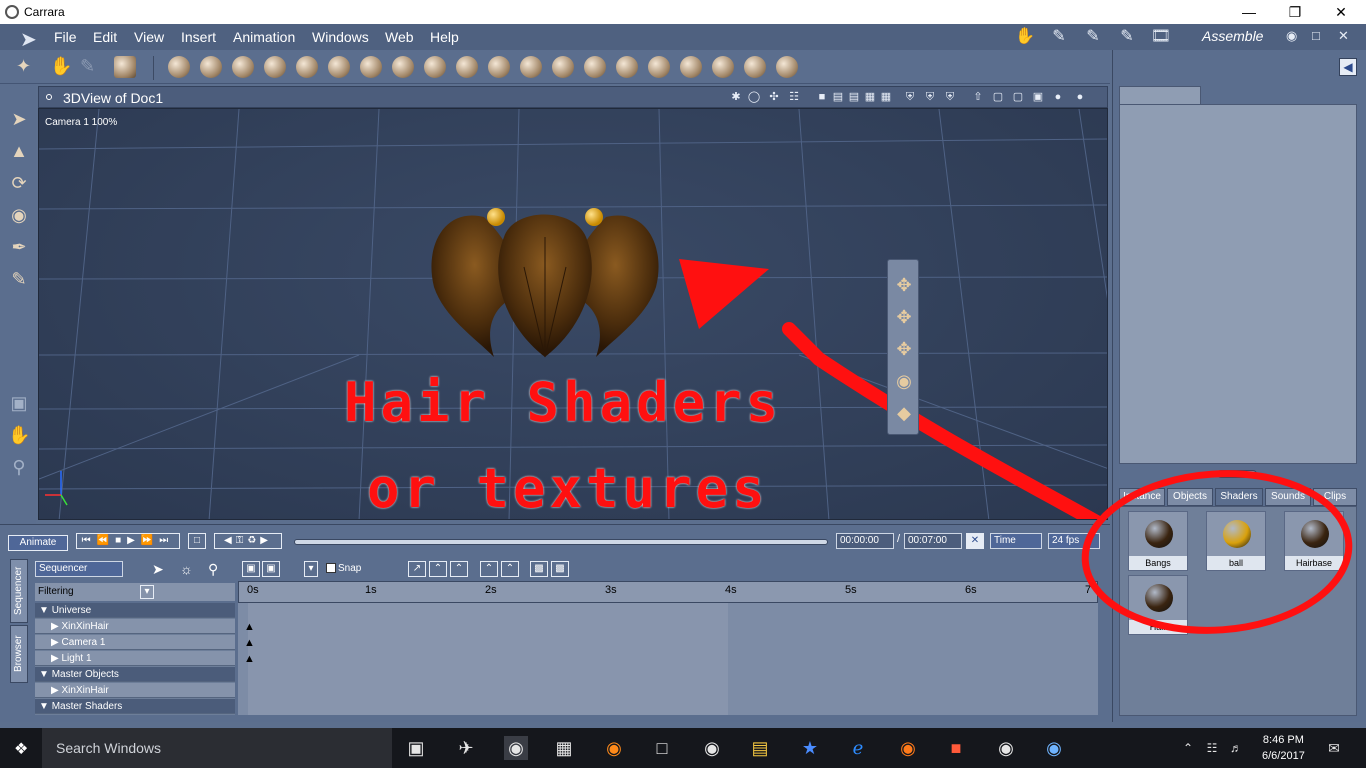 The height and width of the screenshot is (768, 1366). I want to click on close-button: ✕, so click(1341, 12).